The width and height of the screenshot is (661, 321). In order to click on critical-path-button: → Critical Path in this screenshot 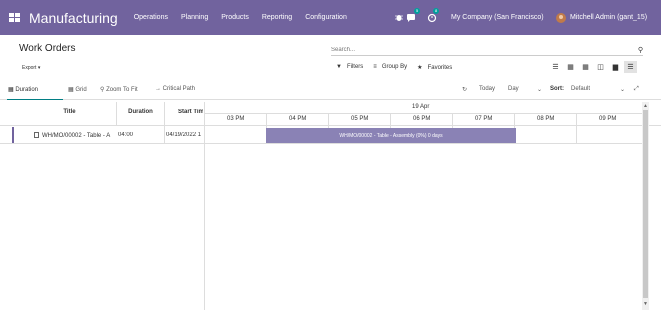, I will do `click(175, 89)`.